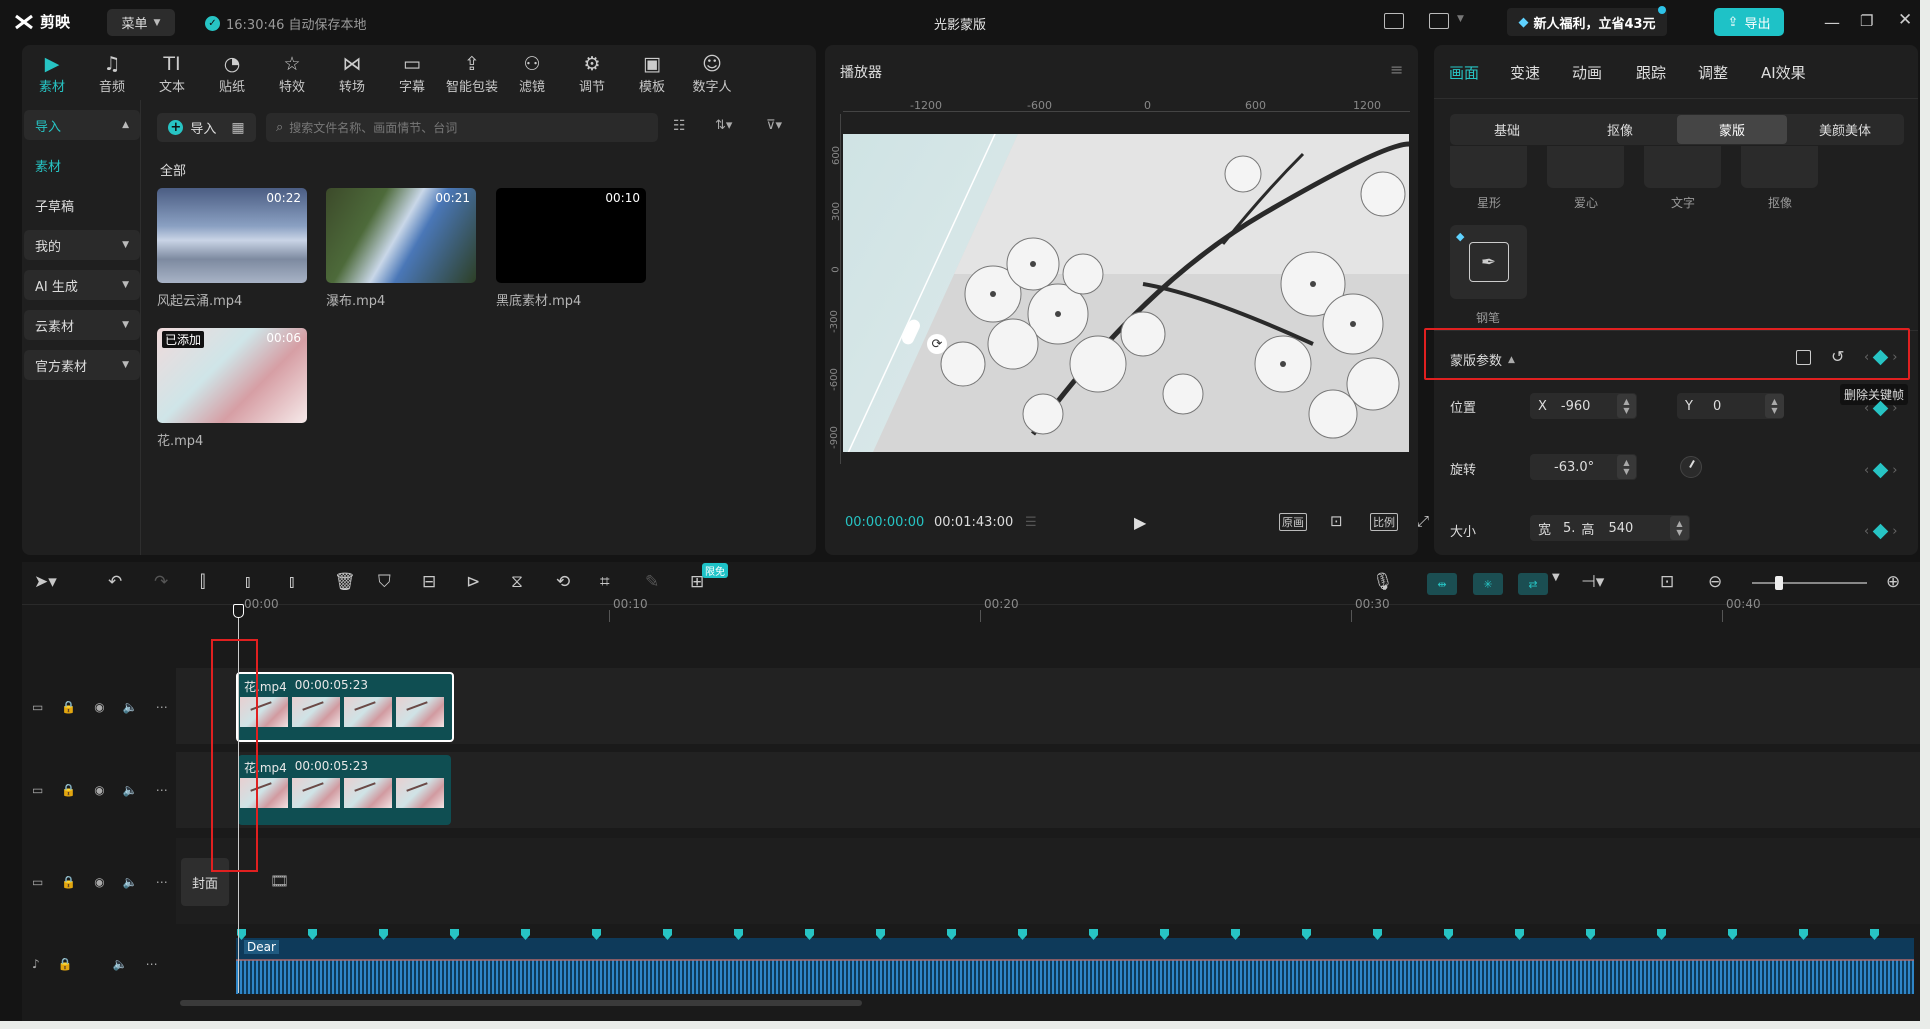 This screenshot has width=1930, height=1029. What do you see at coordinates (1809, 583) in the screenshot?
I see `zoom-slider` at bounding box center [1809, 583].